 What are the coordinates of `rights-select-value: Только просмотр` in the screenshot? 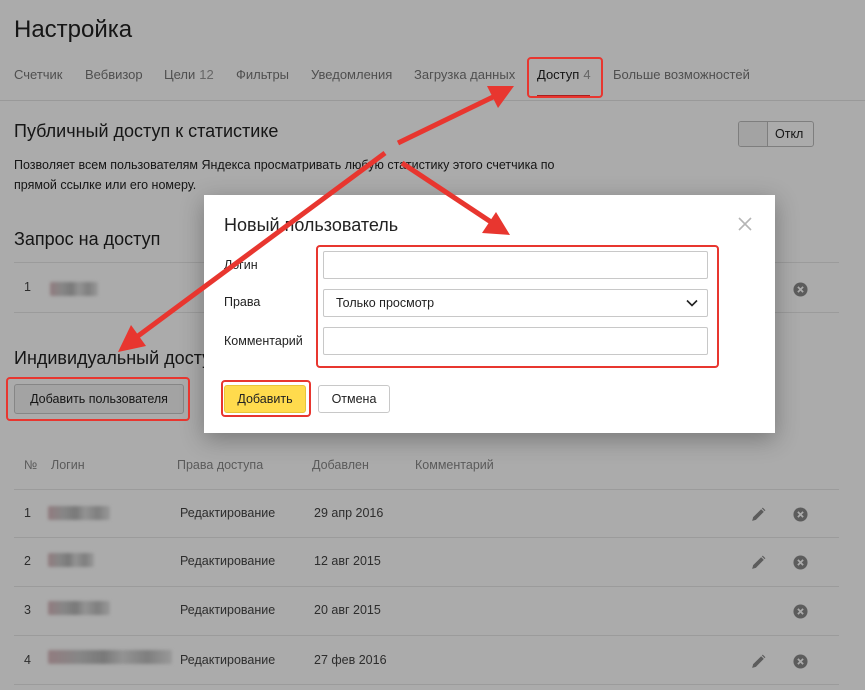 It's located at (385, 303).